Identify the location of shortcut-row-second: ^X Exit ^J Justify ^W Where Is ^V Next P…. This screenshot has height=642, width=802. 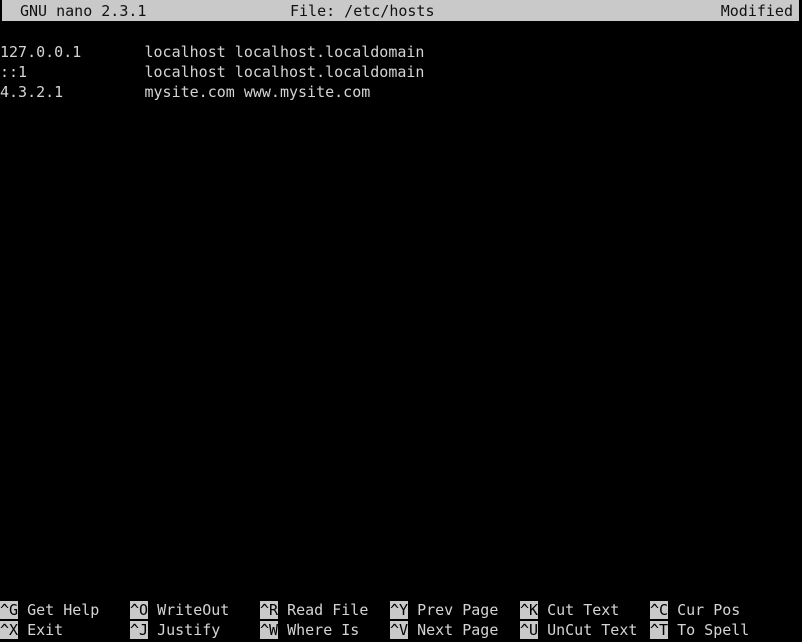
(401, 630).